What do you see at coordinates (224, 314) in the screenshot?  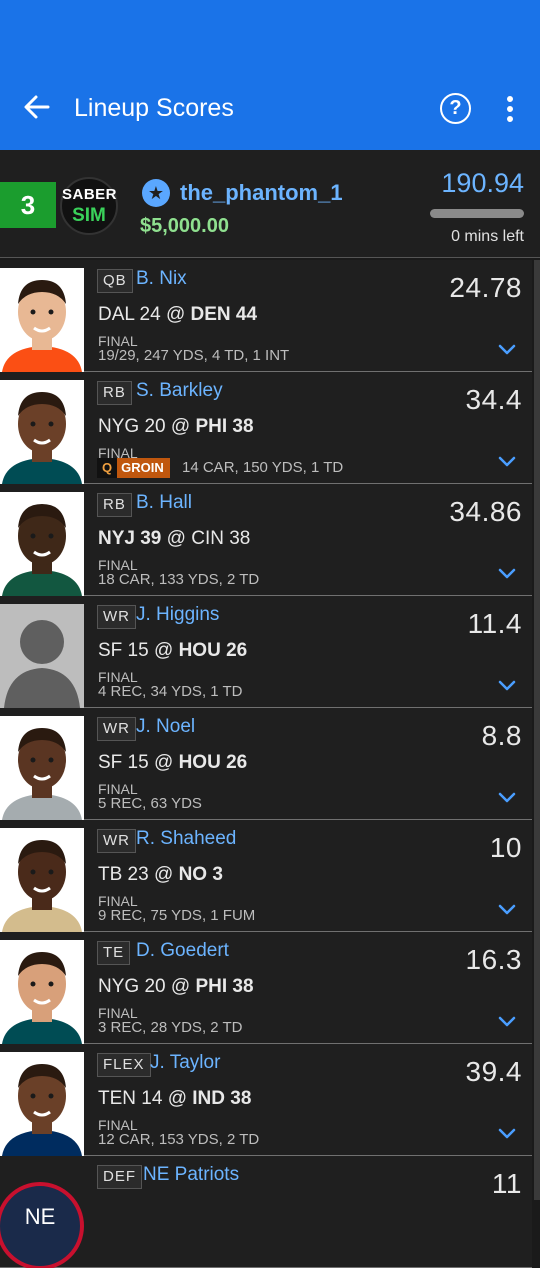 I see `home-team-score: DEN 44` at bounding box center [224, 314].